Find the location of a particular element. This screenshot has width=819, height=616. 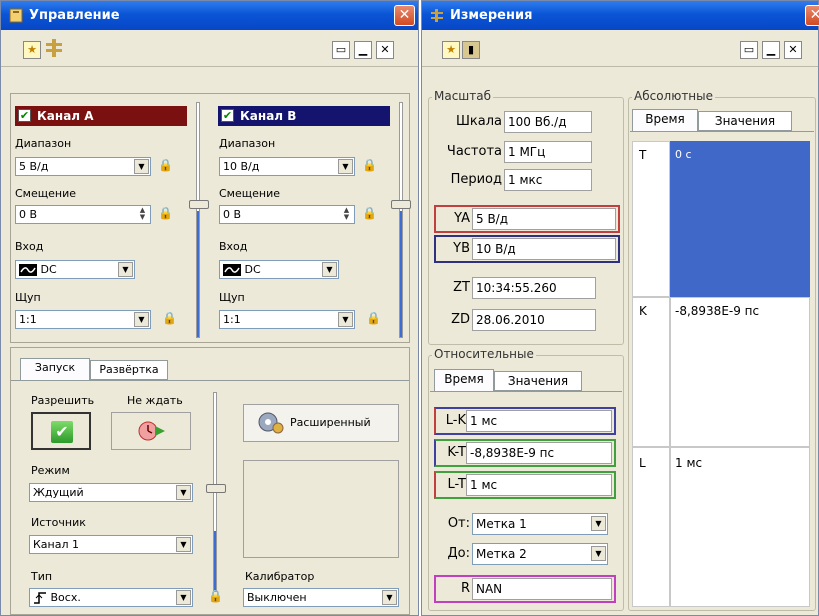

mode-select: Ждущий ▼ is located at coordinates (111, 492).